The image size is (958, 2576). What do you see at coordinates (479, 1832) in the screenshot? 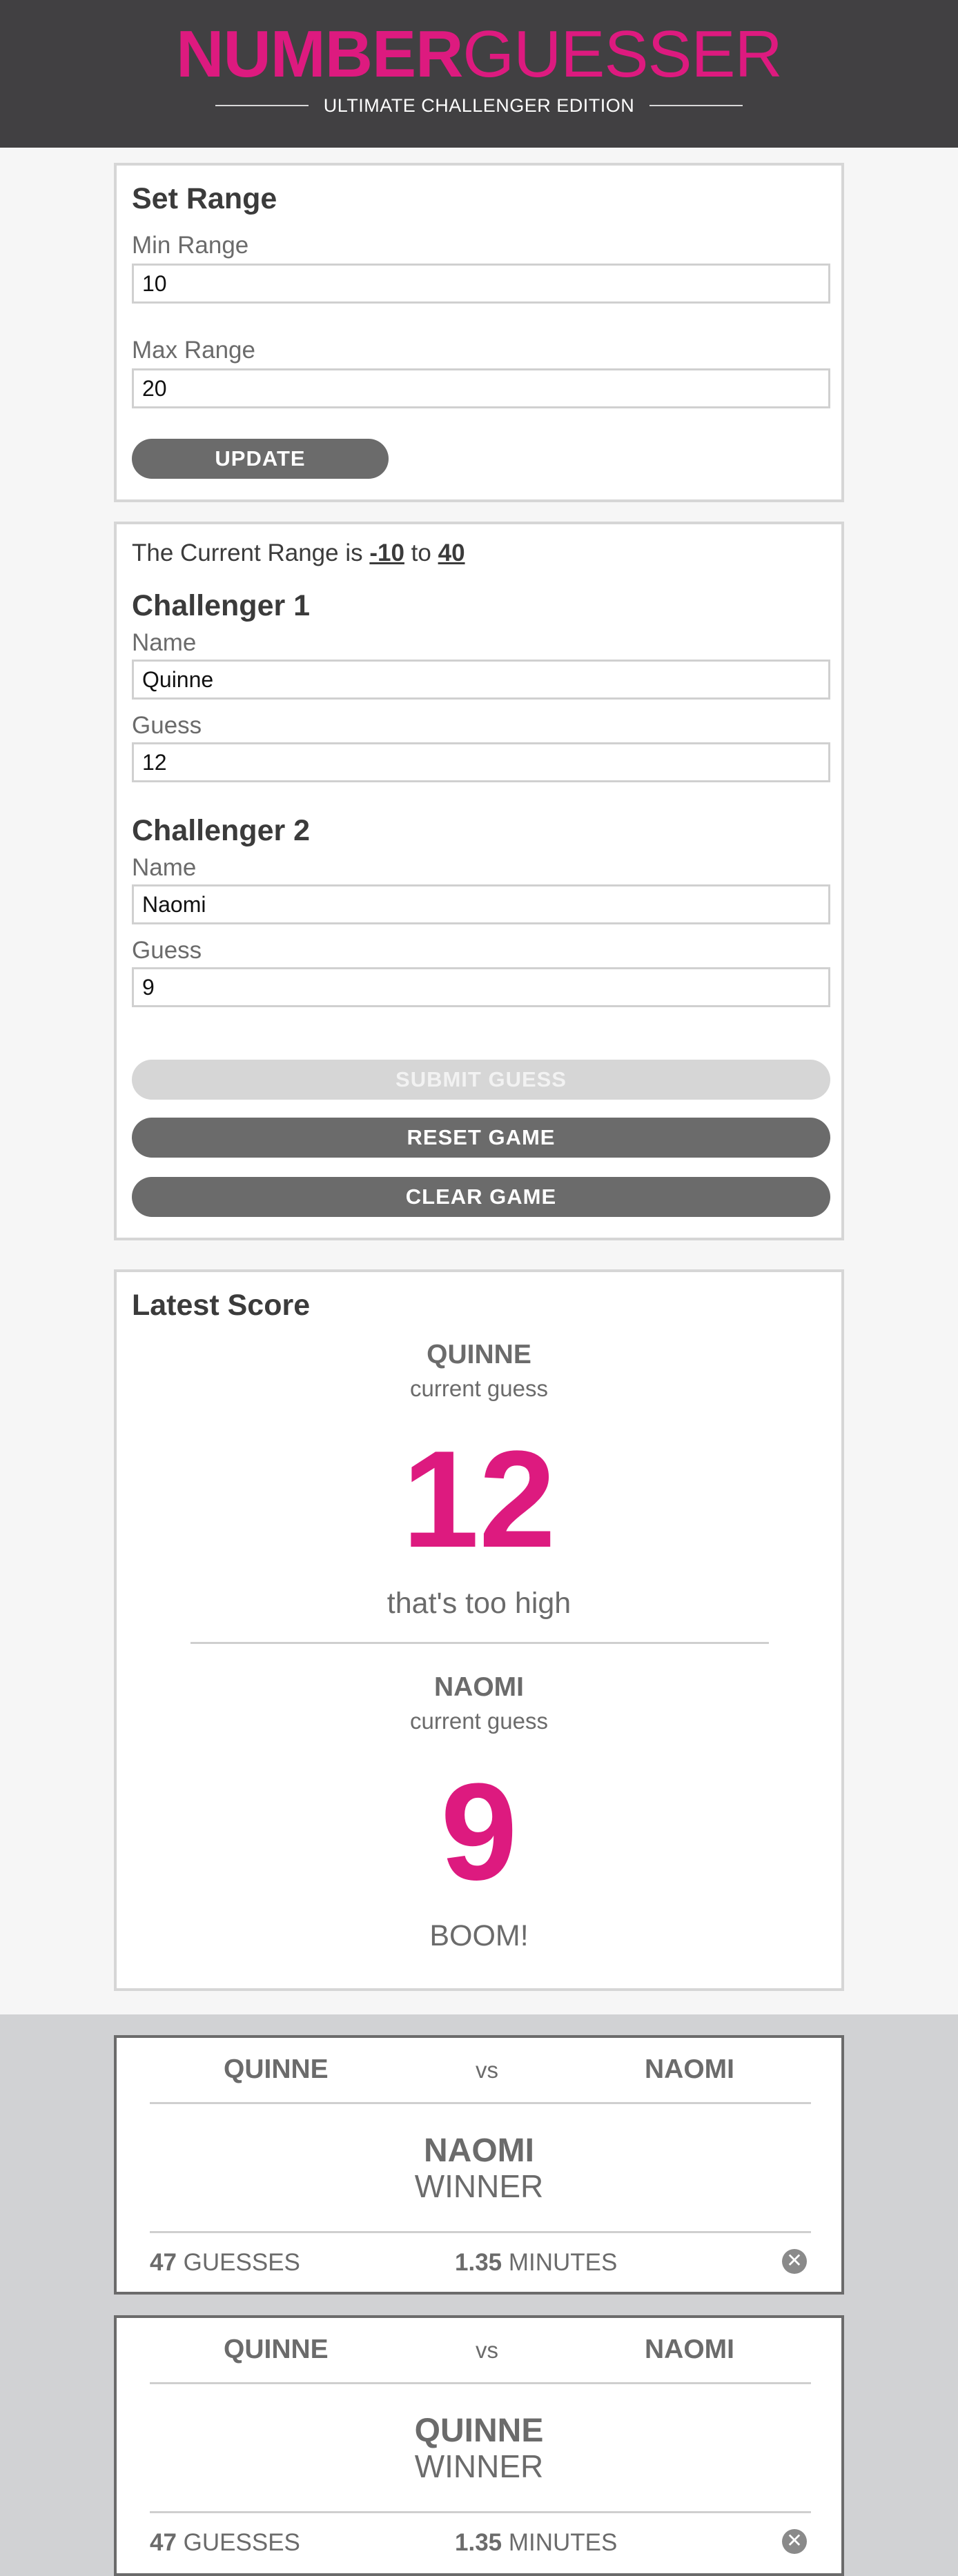
I see `score-p2-guess: 9` at bounding box center [479, 1832].